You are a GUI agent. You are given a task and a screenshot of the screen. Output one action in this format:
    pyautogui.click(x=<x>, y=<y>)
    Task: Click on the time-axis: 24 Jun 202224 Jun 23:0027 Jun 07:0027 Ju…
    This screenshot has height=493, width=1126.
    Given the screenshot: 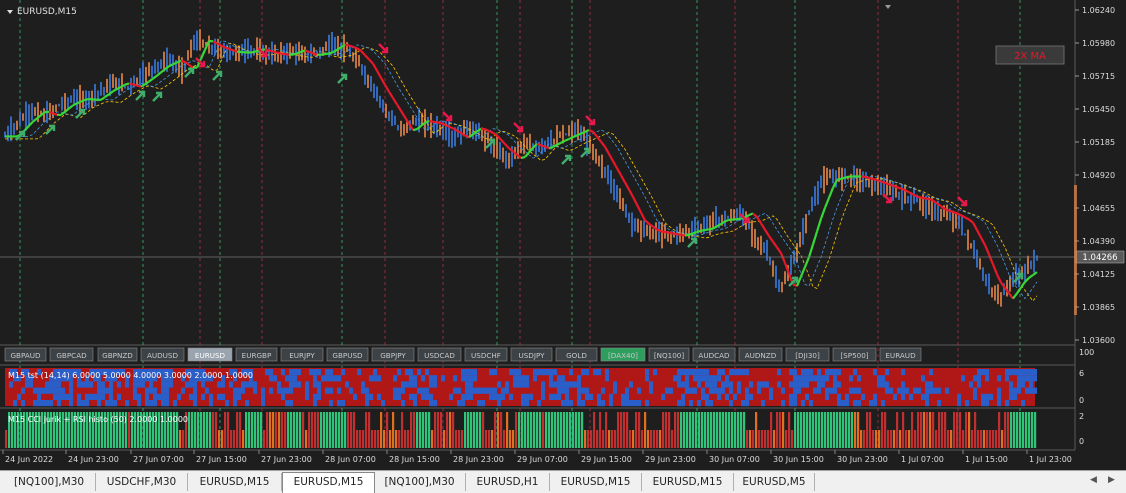 What is the action you would take?
    pyautogui.click(x=537, y=457)
    